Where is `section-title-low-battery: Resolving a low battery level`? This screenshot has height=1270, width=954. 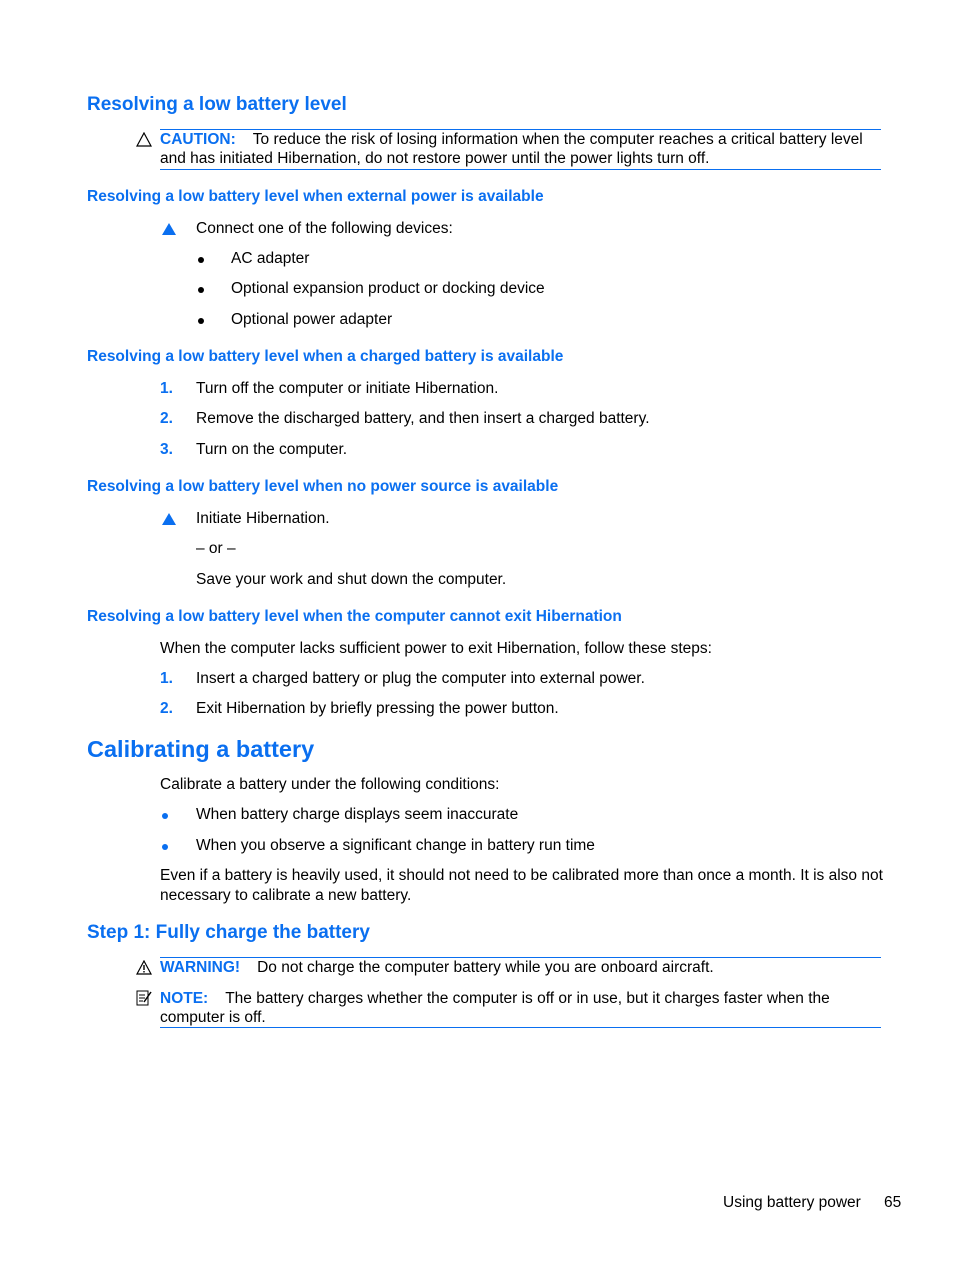
section-title-low-battery: Resolving a low battery level is located at coordinates (217, 104).